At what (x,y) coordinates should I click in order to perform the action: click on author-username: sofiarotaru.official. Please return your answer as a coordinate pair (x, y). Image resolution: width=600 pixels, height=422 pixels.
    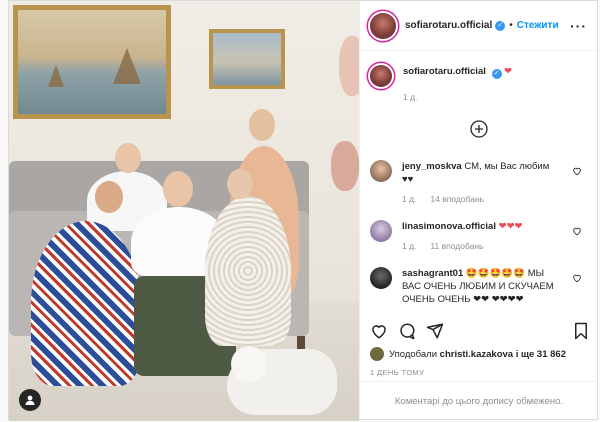
    Looking at the image, I should click on (448, 25).